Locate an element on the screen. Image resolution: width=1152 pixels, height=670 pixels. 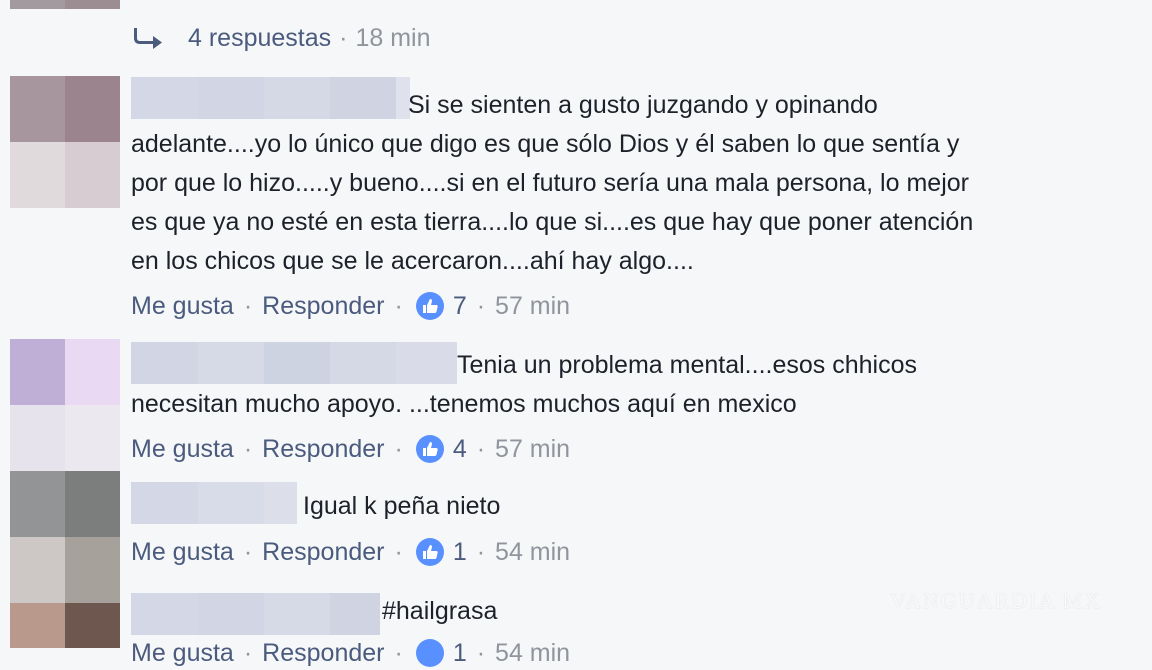
previous-avatar-remnant is located at coordinates (65, 4).